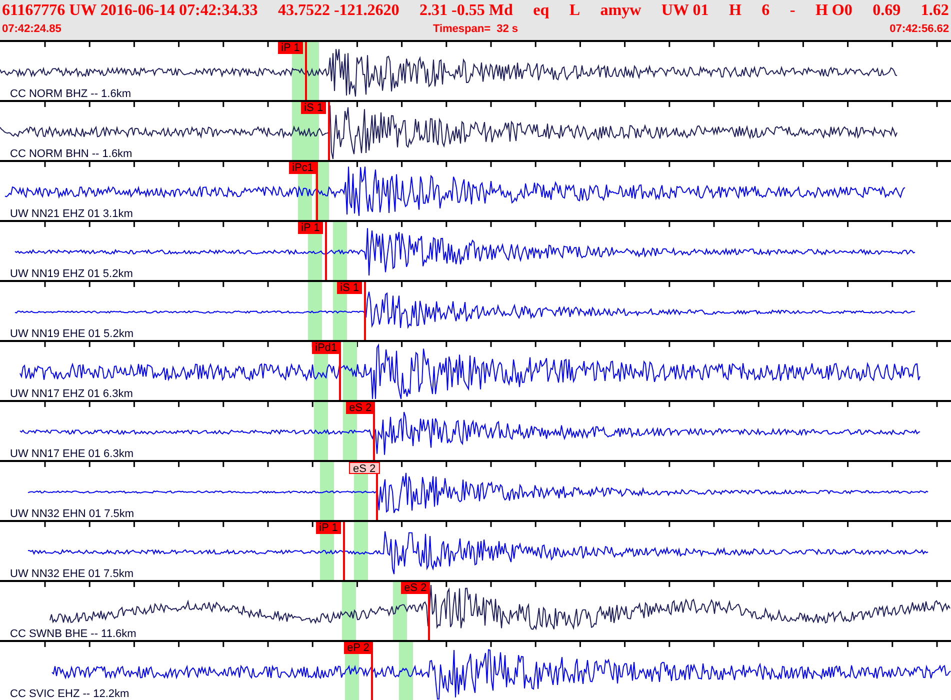 Image resolution: width=951 pixels, height=700 pixels. What do you see at coordinates (302, 168) in the screenshot?
I see `pick-flag: iPc1` at bounding box center [302, 168].